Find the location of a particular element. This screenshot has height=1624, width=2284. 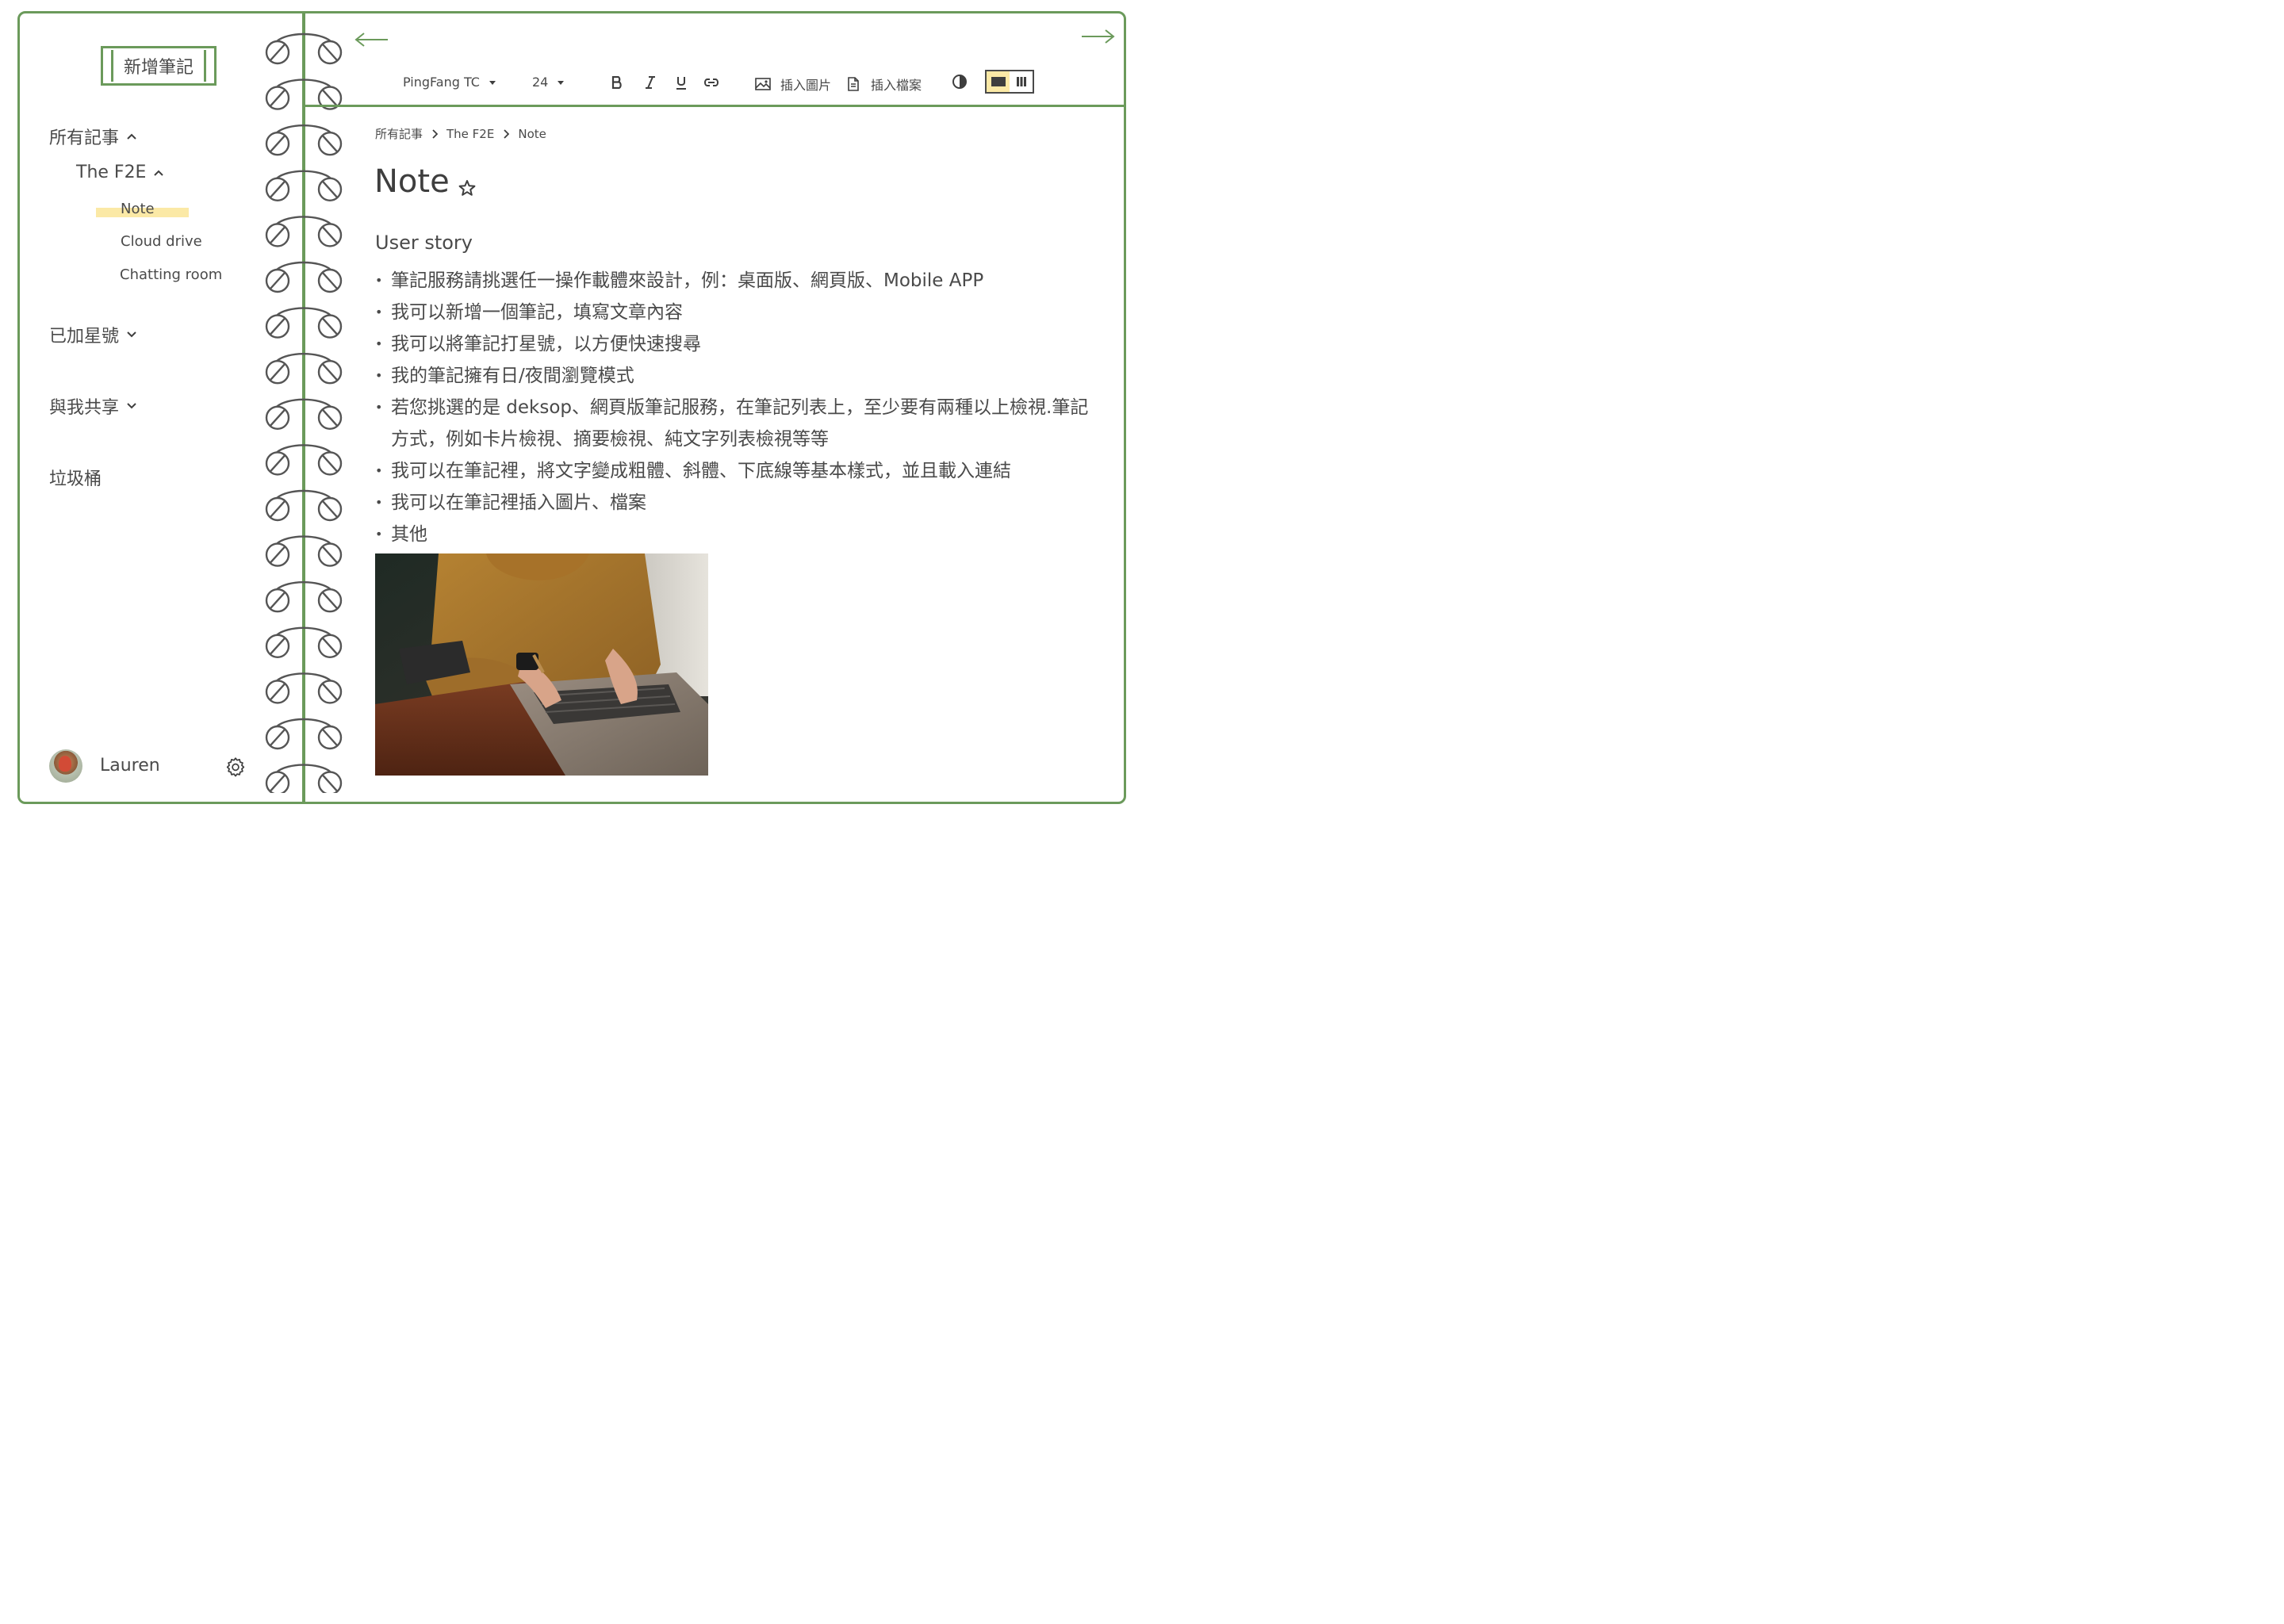

nav-folder-label: The F2E is located at coordinates (111, 172).